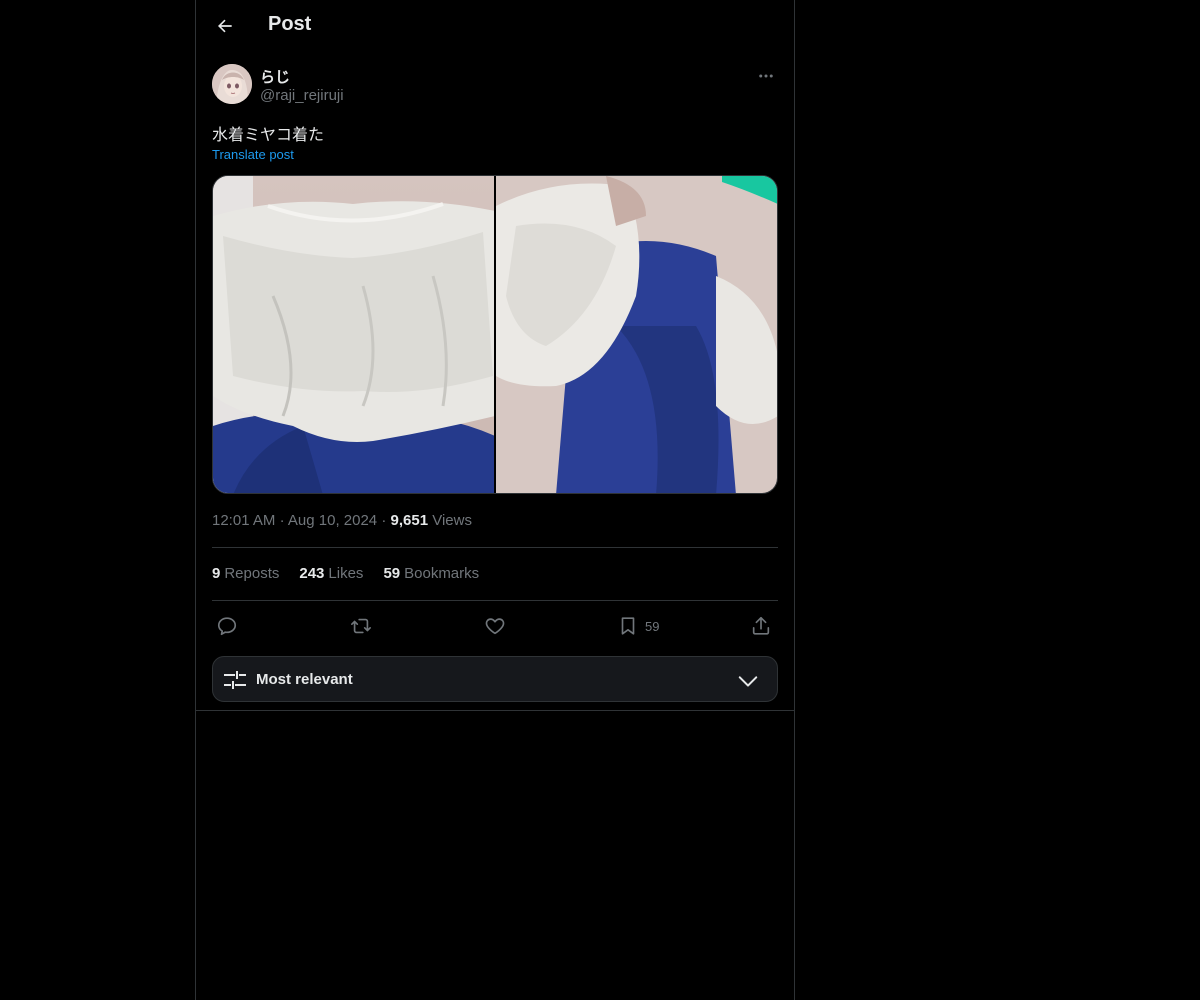 The height and width of the screenshot is (1000, 1200). Describe the element at coordinates (392, 573) in the screenshot. I see `bookmarks-count: 59` at that location.